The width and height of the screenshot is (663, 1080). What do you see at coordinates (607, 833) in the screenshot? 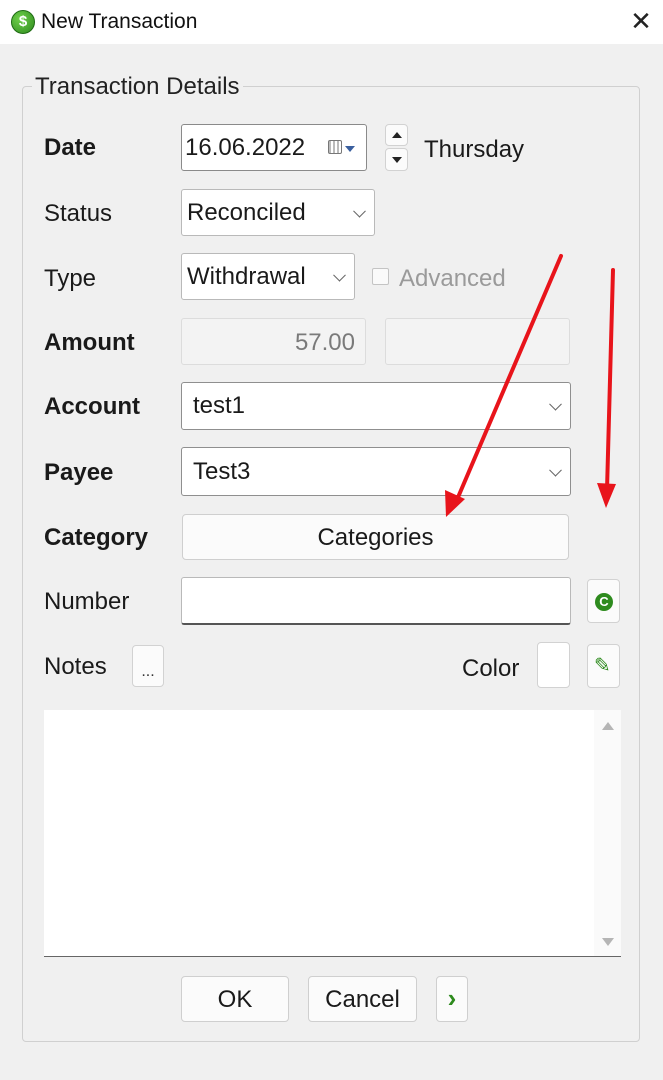
I see `scrollbar` at bounding box center [607, 833].